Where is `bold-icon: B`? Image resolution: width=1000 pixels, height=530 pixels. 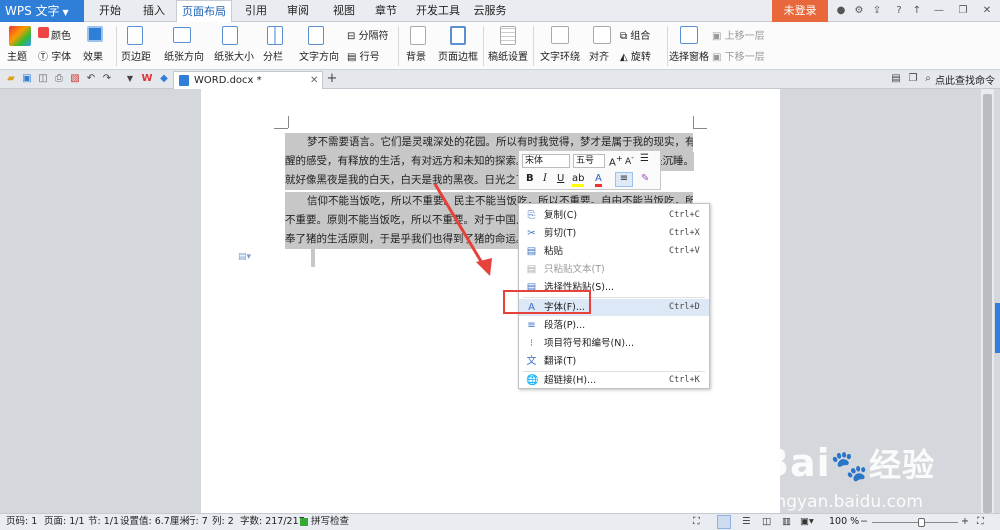 bold-icon: B is located at coordinates (530, 178).